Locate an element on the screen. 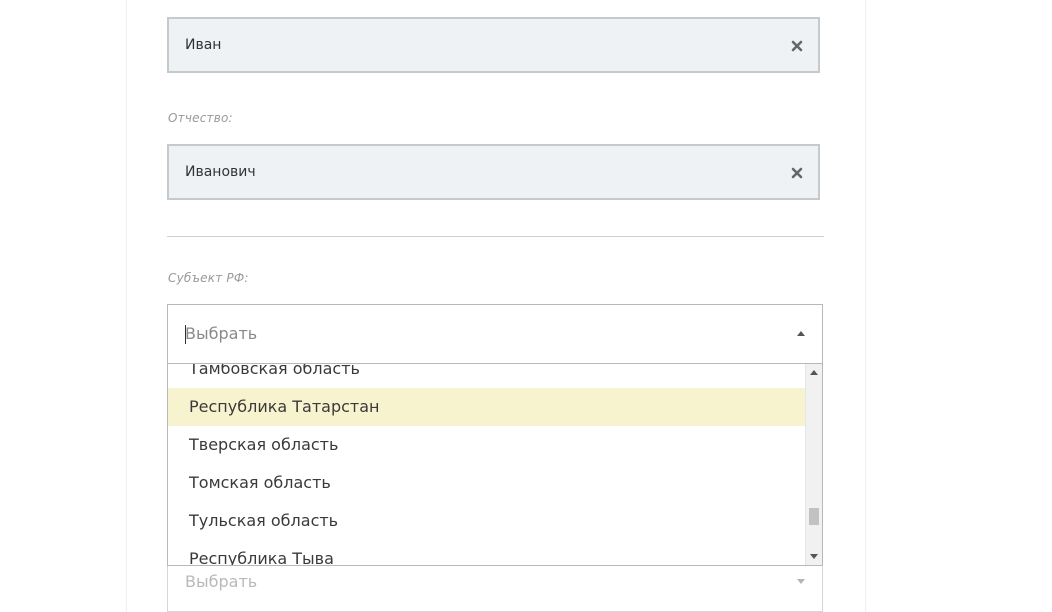 The image size is (1052, 612). region-option: Тверская область is located at coordinates (486, 445).